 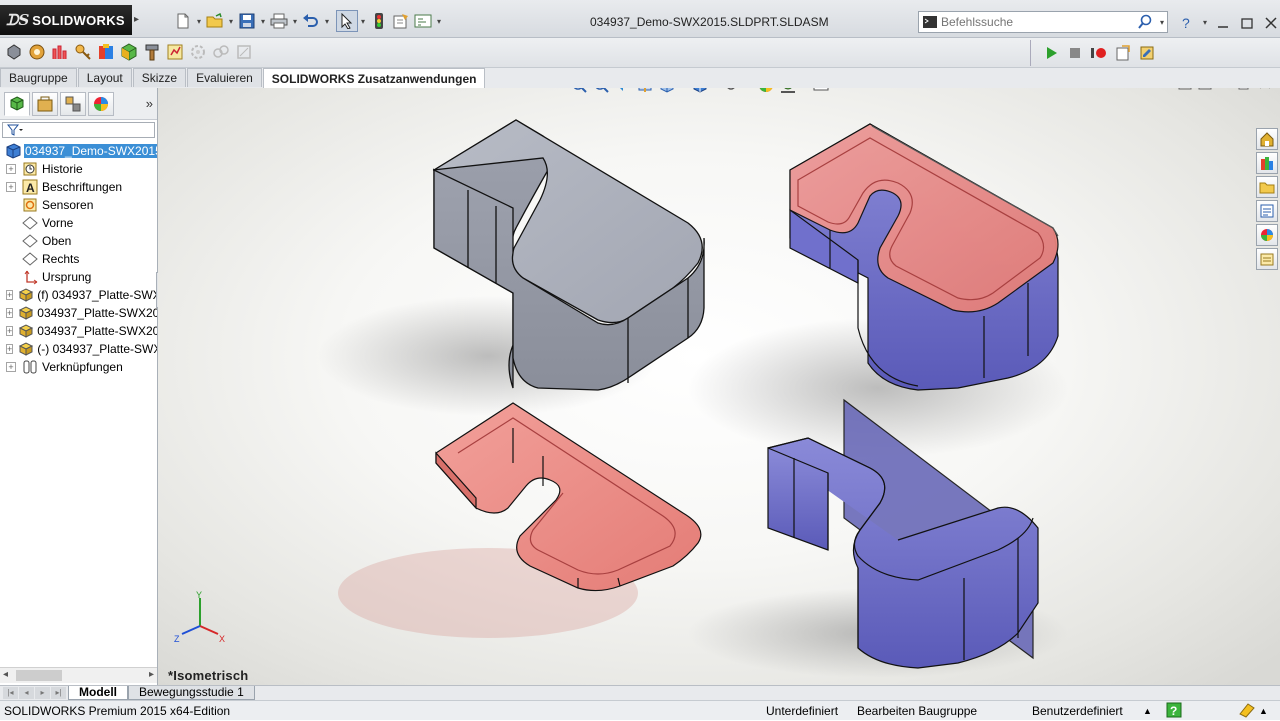 I want to click on viewport-expand-icon, so click(x=1205, y=89).